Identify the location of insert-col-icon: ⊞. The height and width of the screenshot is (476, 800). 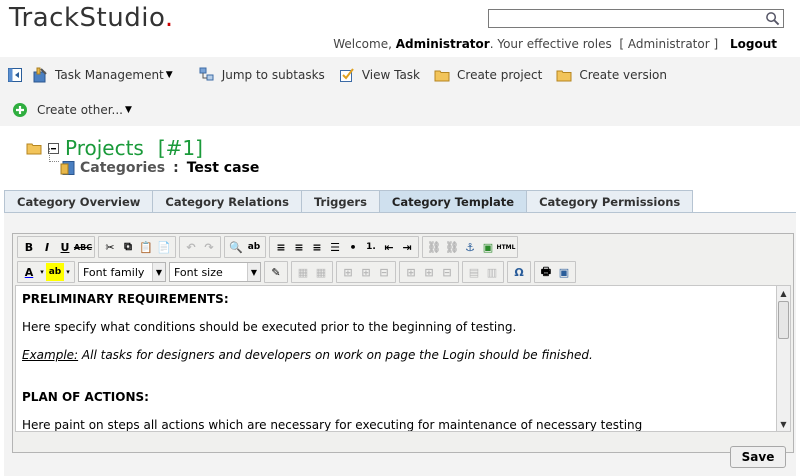
(411, 272).